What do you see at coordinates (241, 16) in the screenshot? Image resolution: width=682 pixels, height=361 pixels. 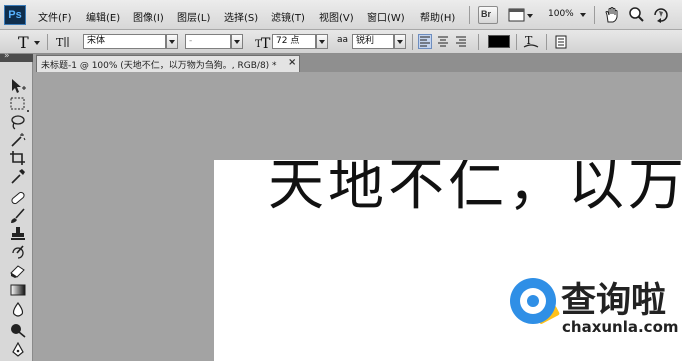 I see `menu-select: 选择(S)` at bounding box center [241, 16].